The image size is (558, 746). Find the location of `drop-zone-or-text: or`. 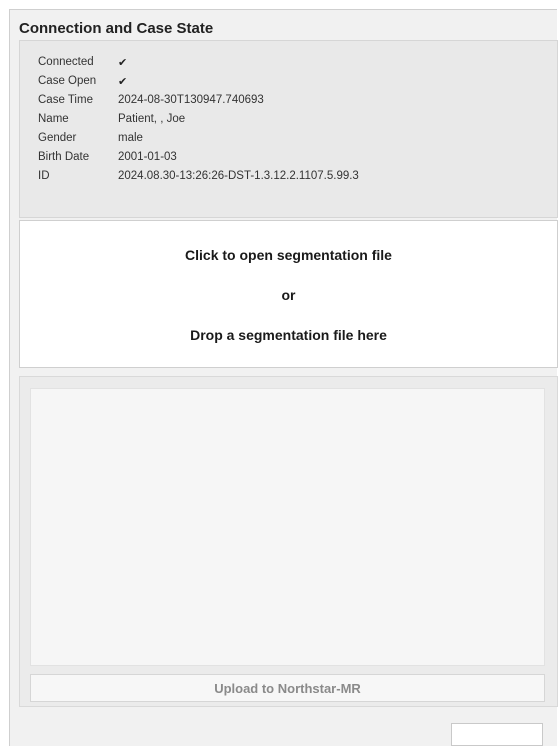

drop-zone-or-text: or is located at coordinates (288, 295).